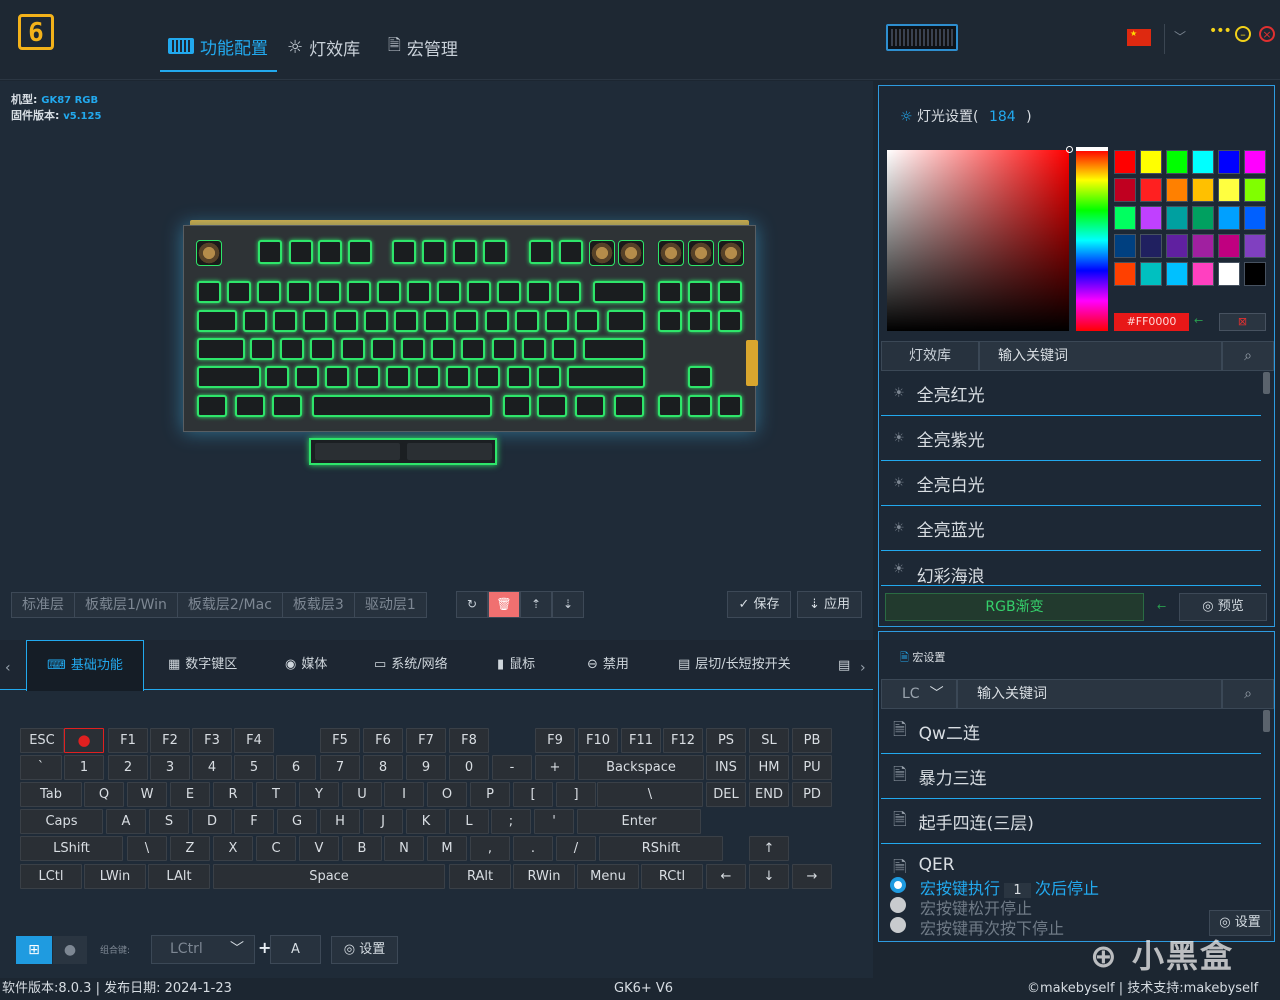 Image resolution: width=1280 pixels, height=1000 pixels. What do you see at coordinates (919, 694) in the screenshot?
I see `macro-filter-select: LC ﹀` at bounding box center [919, 694].